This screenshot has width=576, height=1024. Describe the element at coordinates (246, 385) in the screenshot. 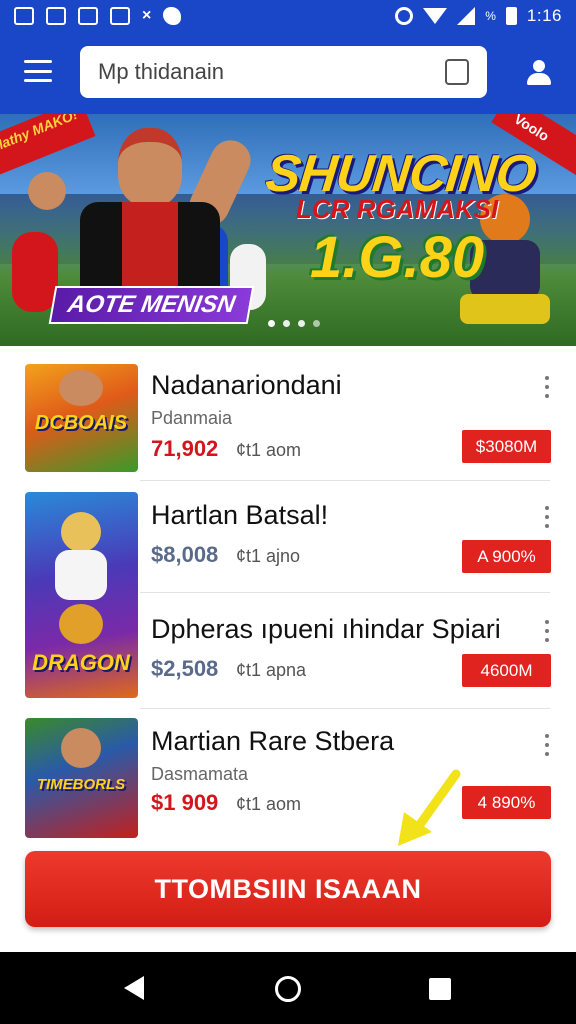

I see `item-title: Nadanariondani` at that location.